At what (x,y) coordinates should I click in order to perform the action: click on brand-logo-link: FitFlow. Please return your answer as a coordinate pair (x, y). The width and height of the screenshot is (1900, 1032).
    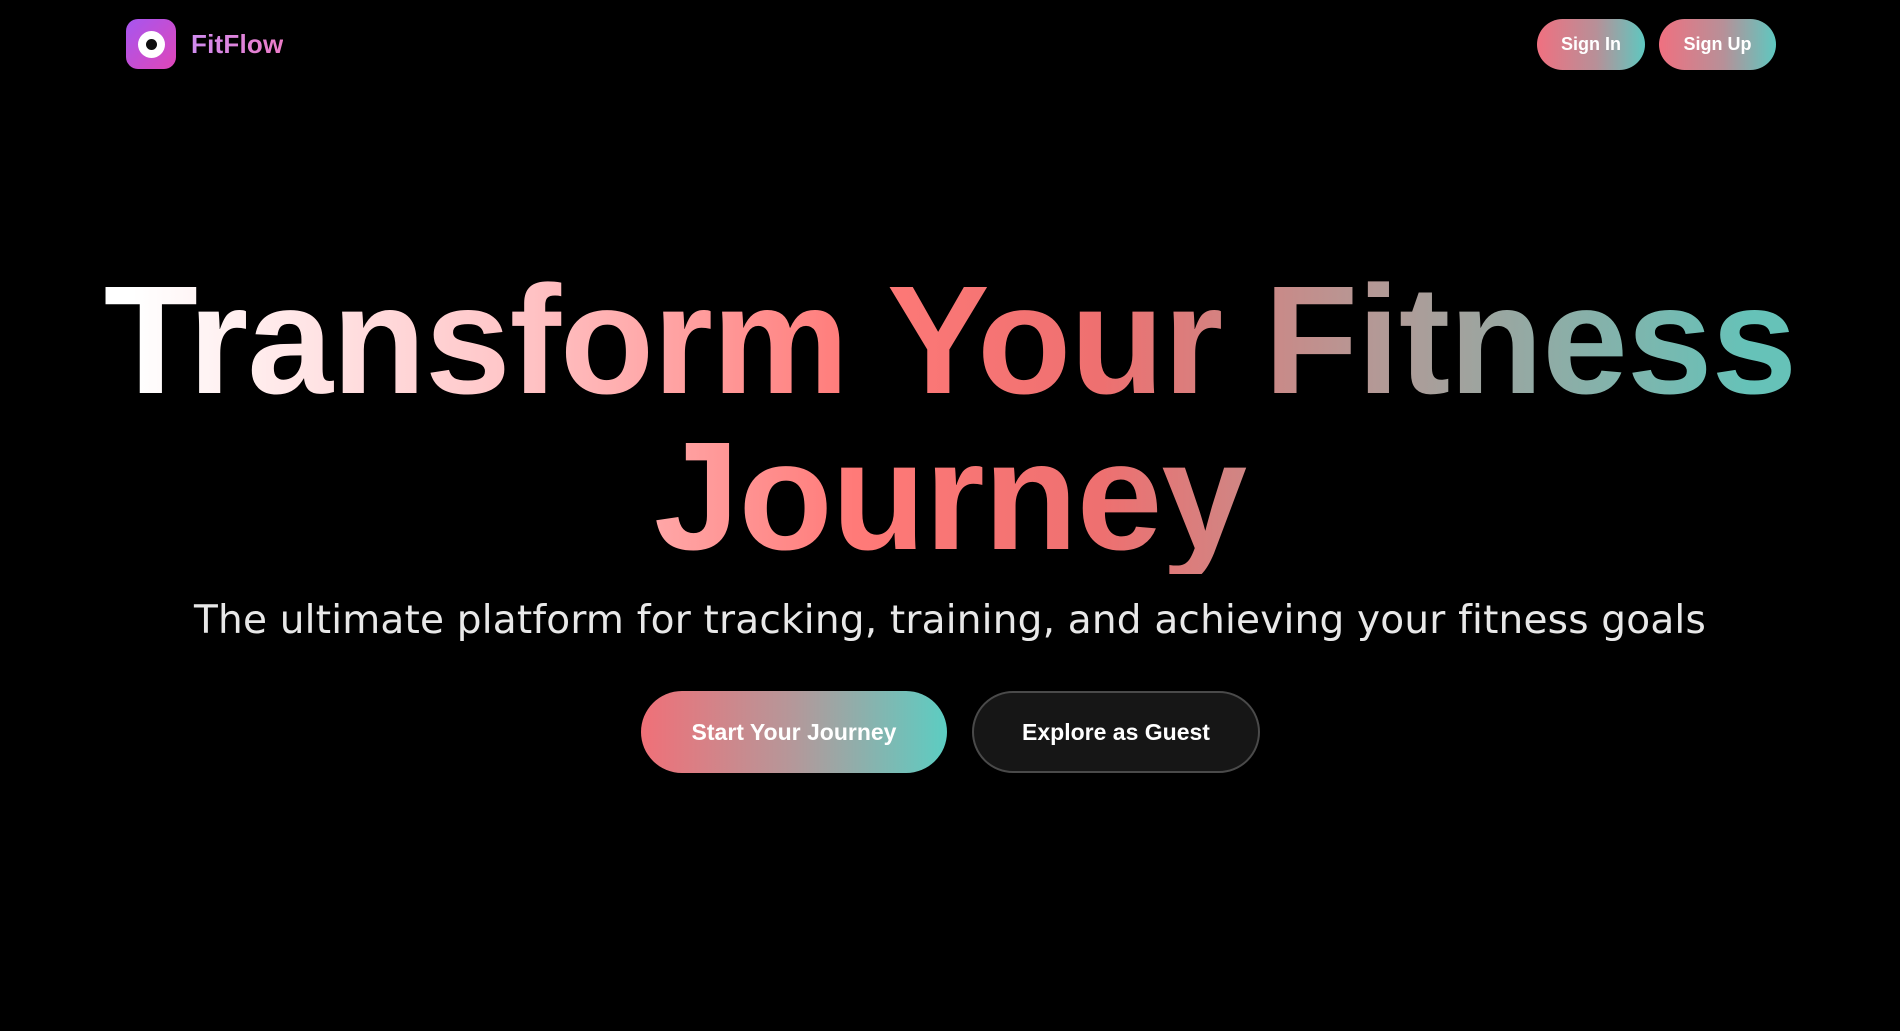
    Looking at the image, I should click on (204, 44).